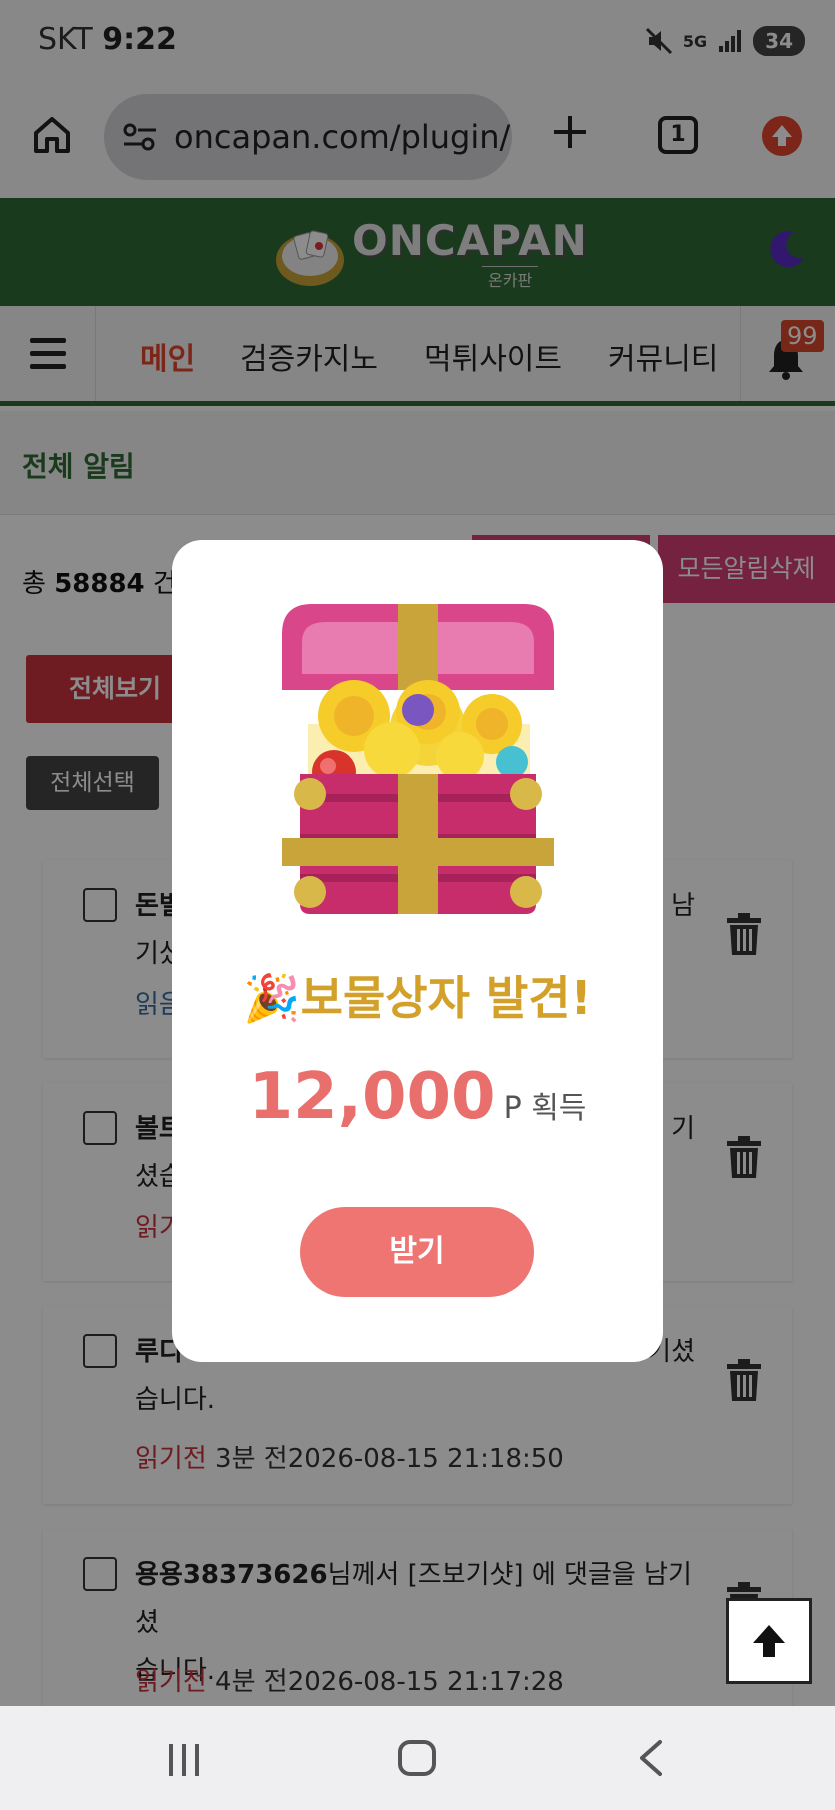 This screenshot has width=835, height=1810. I want to click on arrow-up-icon, so click(769, 1641).